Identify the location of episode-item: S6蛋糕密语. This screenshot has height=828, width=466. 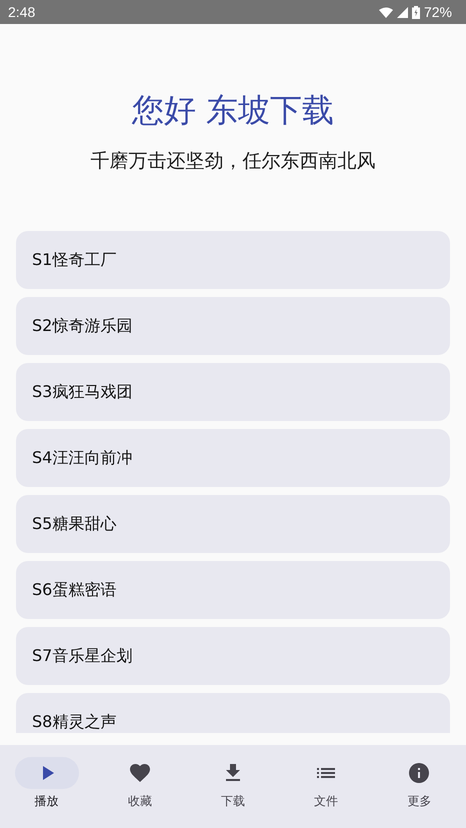
(233, 590).